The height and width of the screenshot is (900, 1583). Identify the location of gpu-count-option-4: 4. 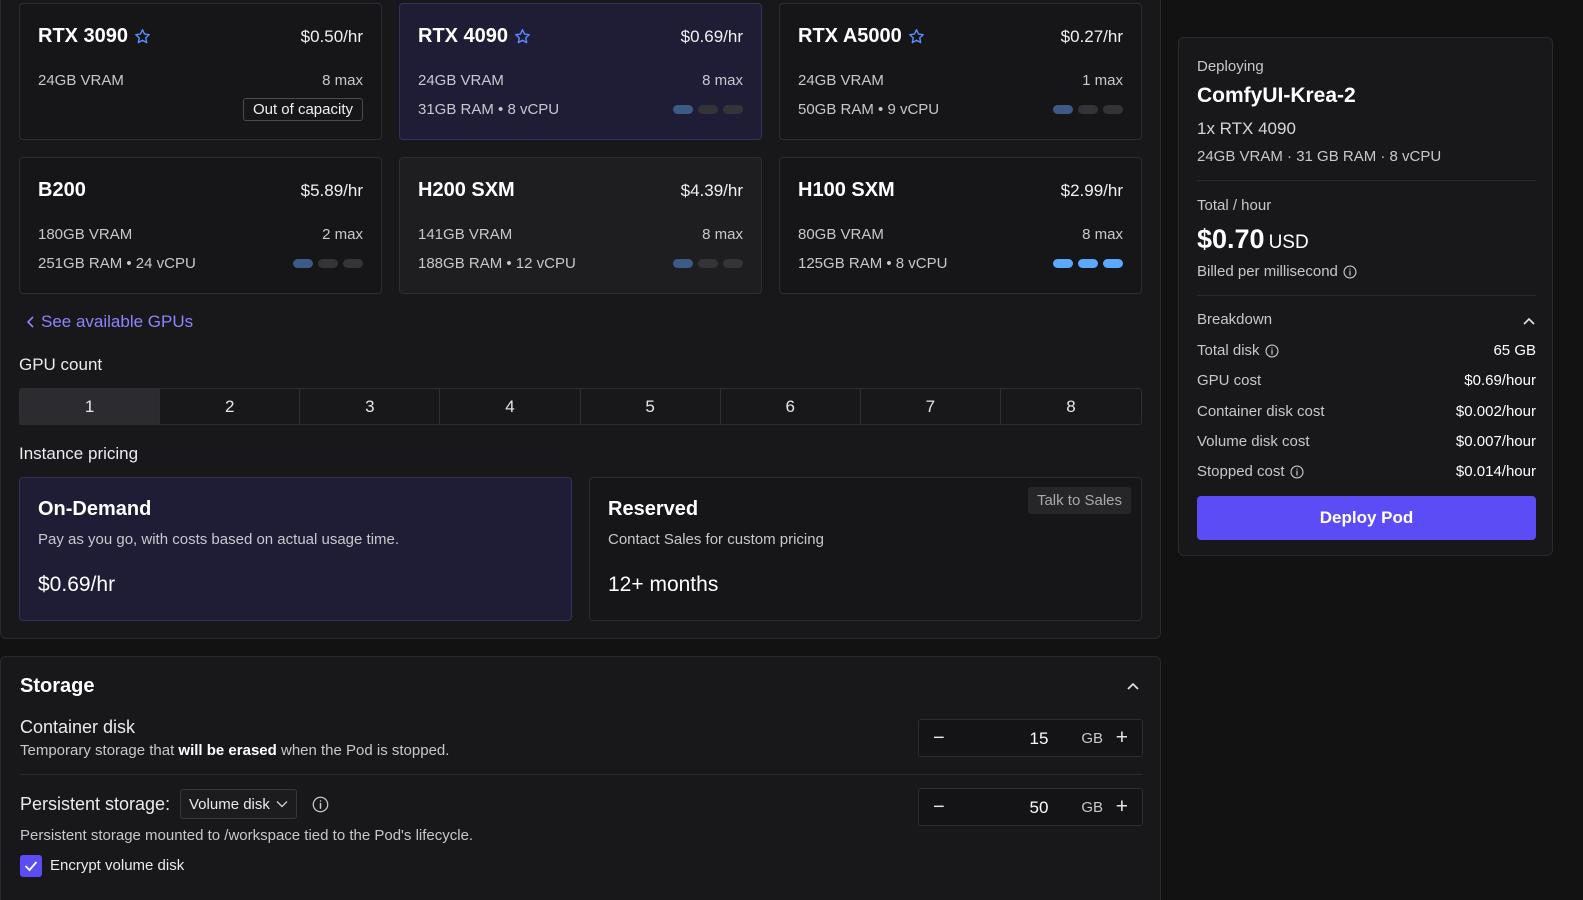
(510, 406).